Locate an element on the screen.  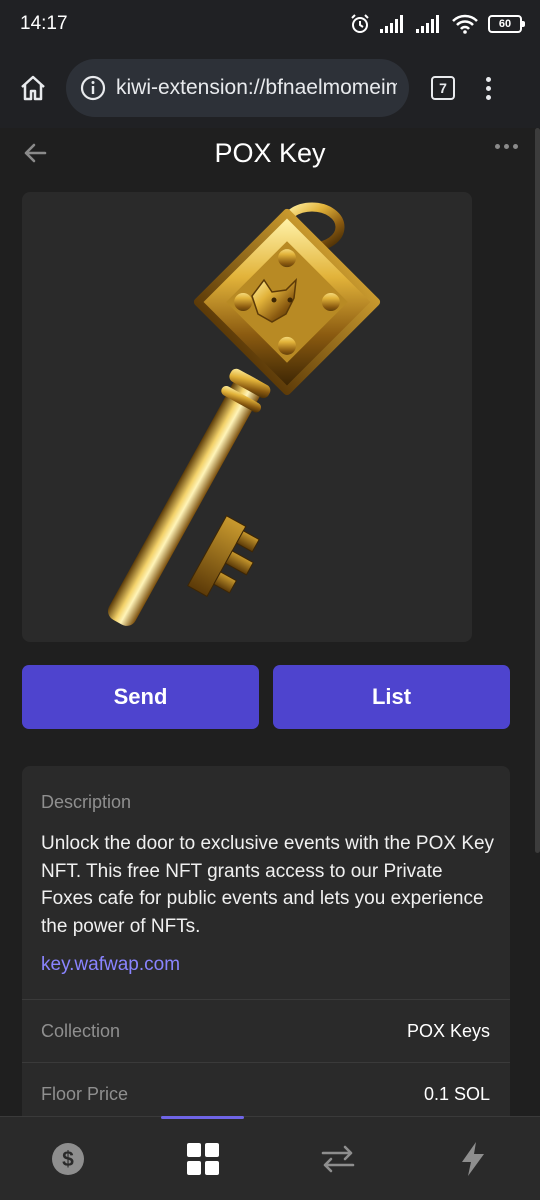
grid-icon is located at coordinates (202, 1158).